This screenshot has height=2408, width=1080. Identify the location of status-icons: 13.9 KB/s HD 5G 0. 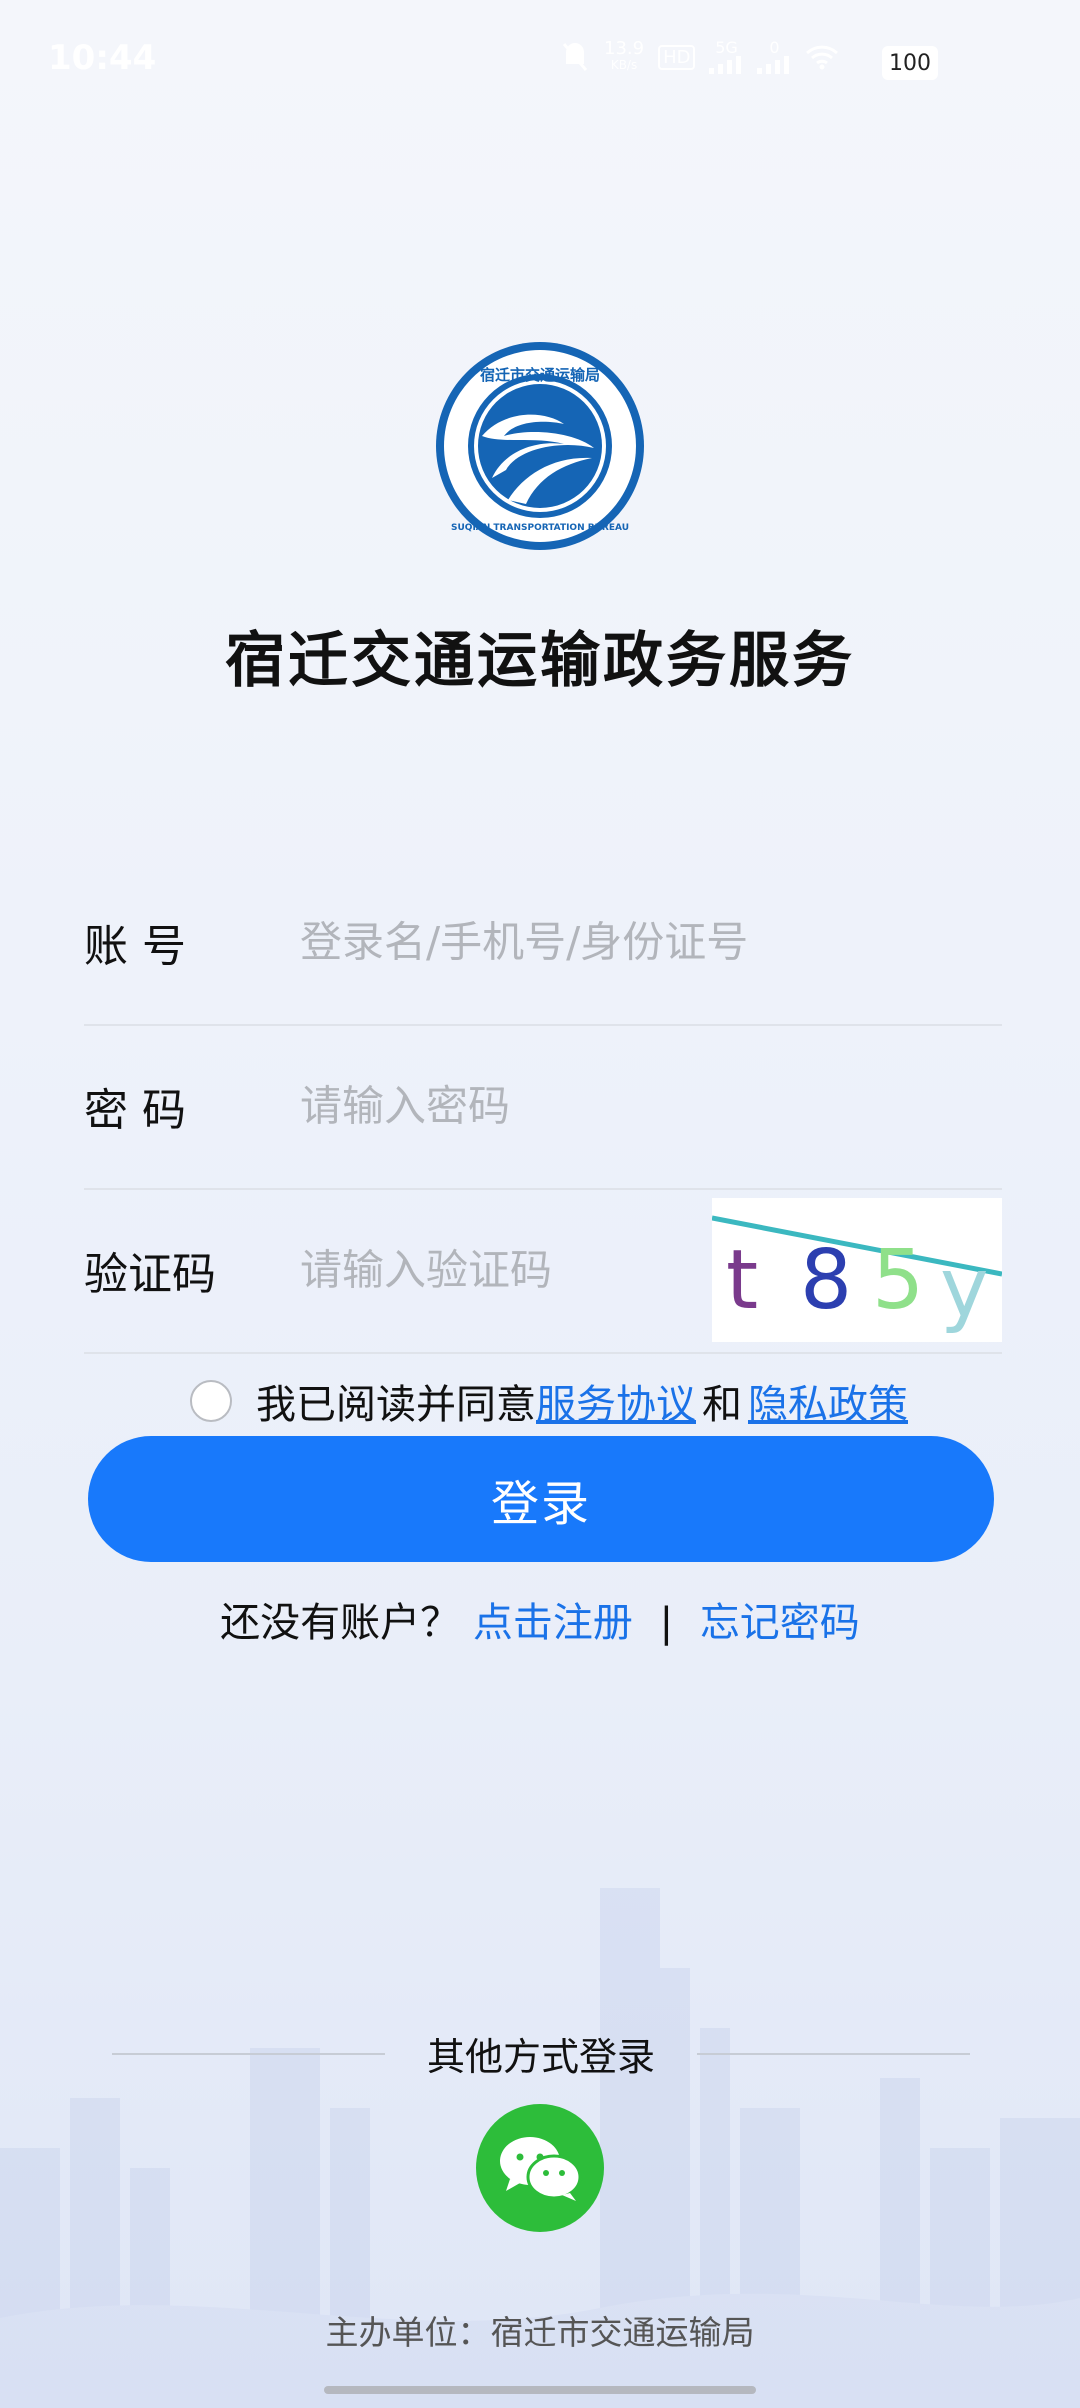
(699, 57).